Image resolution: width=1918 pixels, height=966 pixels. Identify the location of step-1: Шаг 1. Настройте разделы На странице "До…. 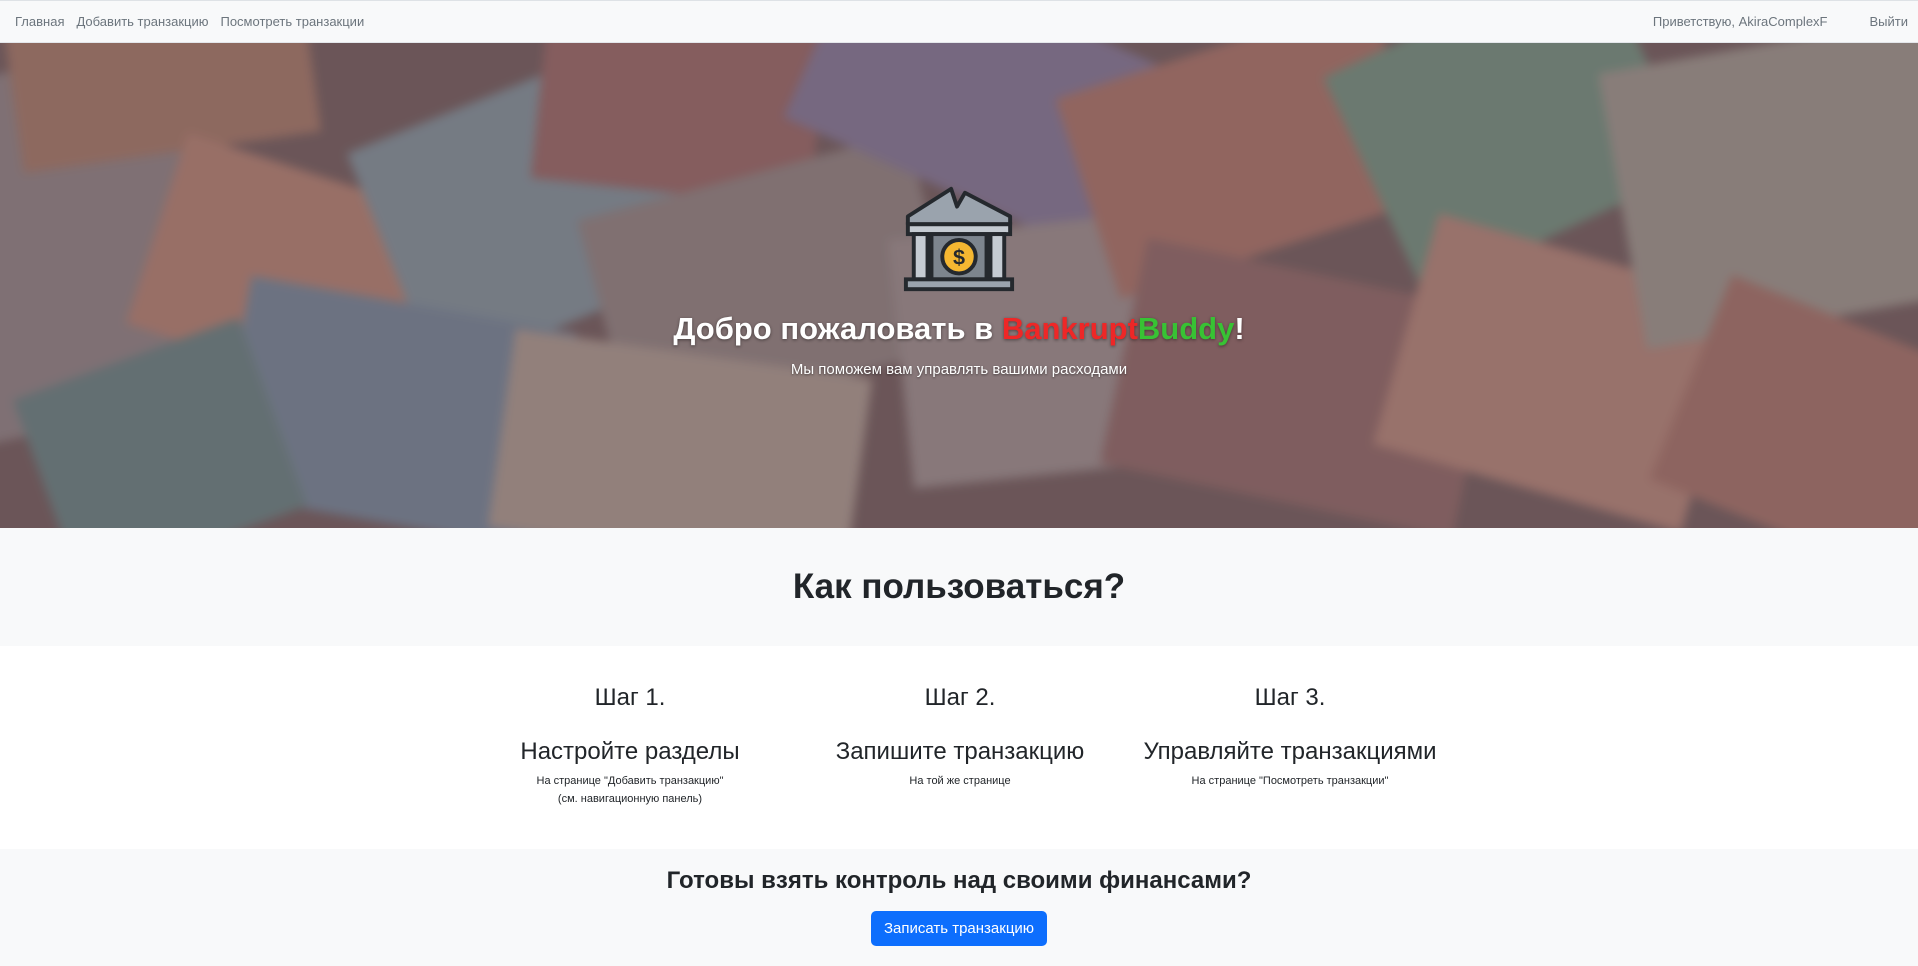
(630, 746).